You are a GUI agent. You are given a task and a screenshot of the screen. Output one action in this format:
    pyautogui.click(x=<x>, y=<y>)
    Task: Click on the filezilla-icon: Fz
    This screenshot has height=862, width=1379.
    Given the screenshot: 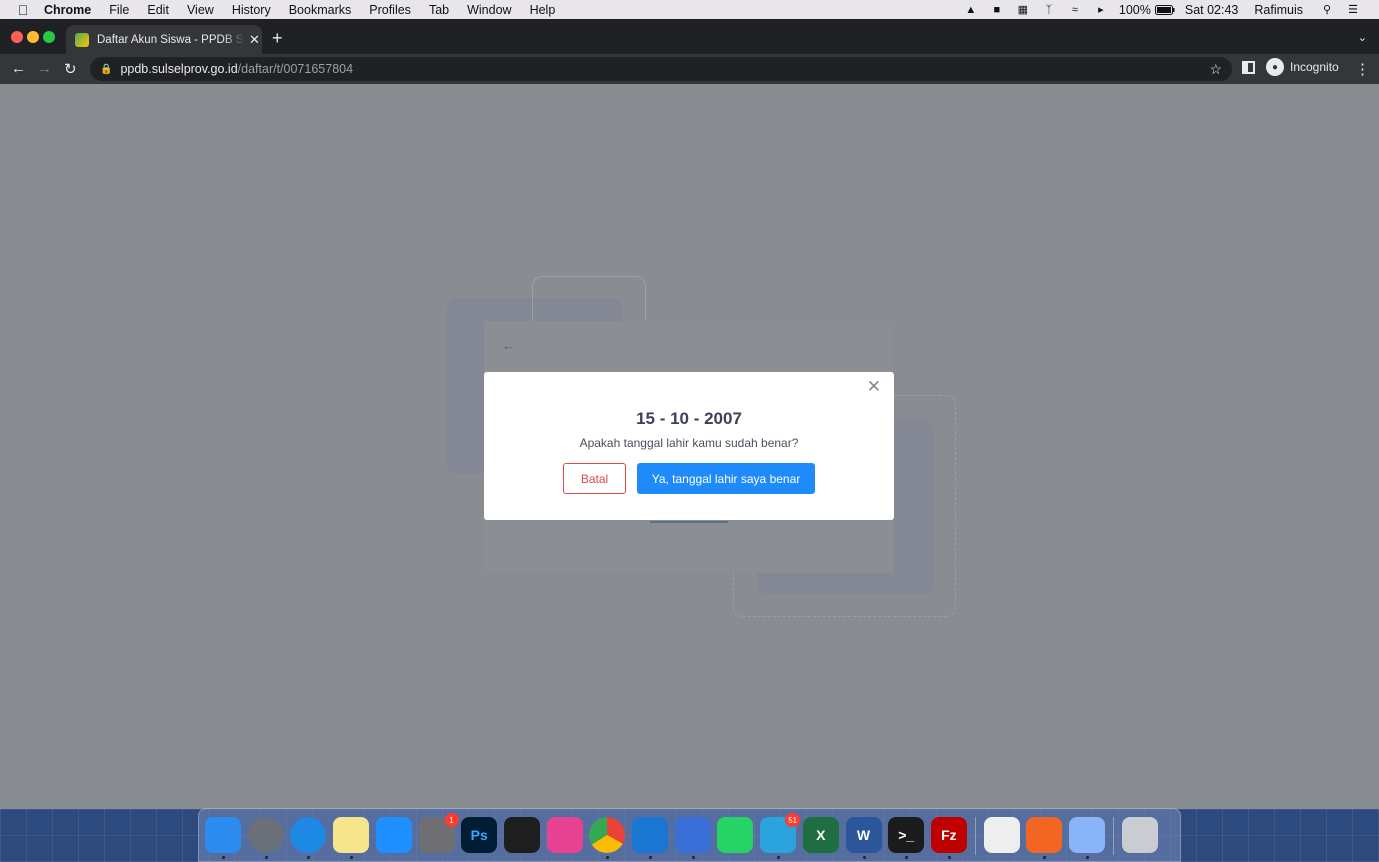 What is the action you would take?
    pyautogui.click(x=948, y=835)
    